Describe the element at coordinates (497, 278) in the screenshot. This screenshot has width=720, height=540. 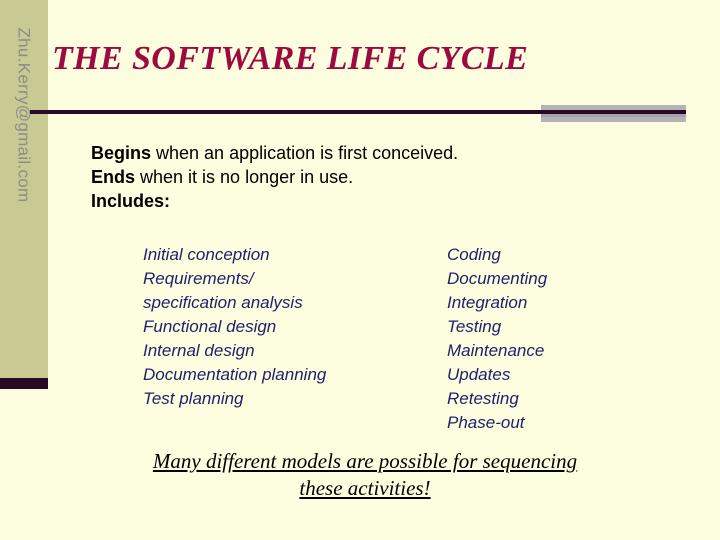
I see `list-item: Documenting` at that location.